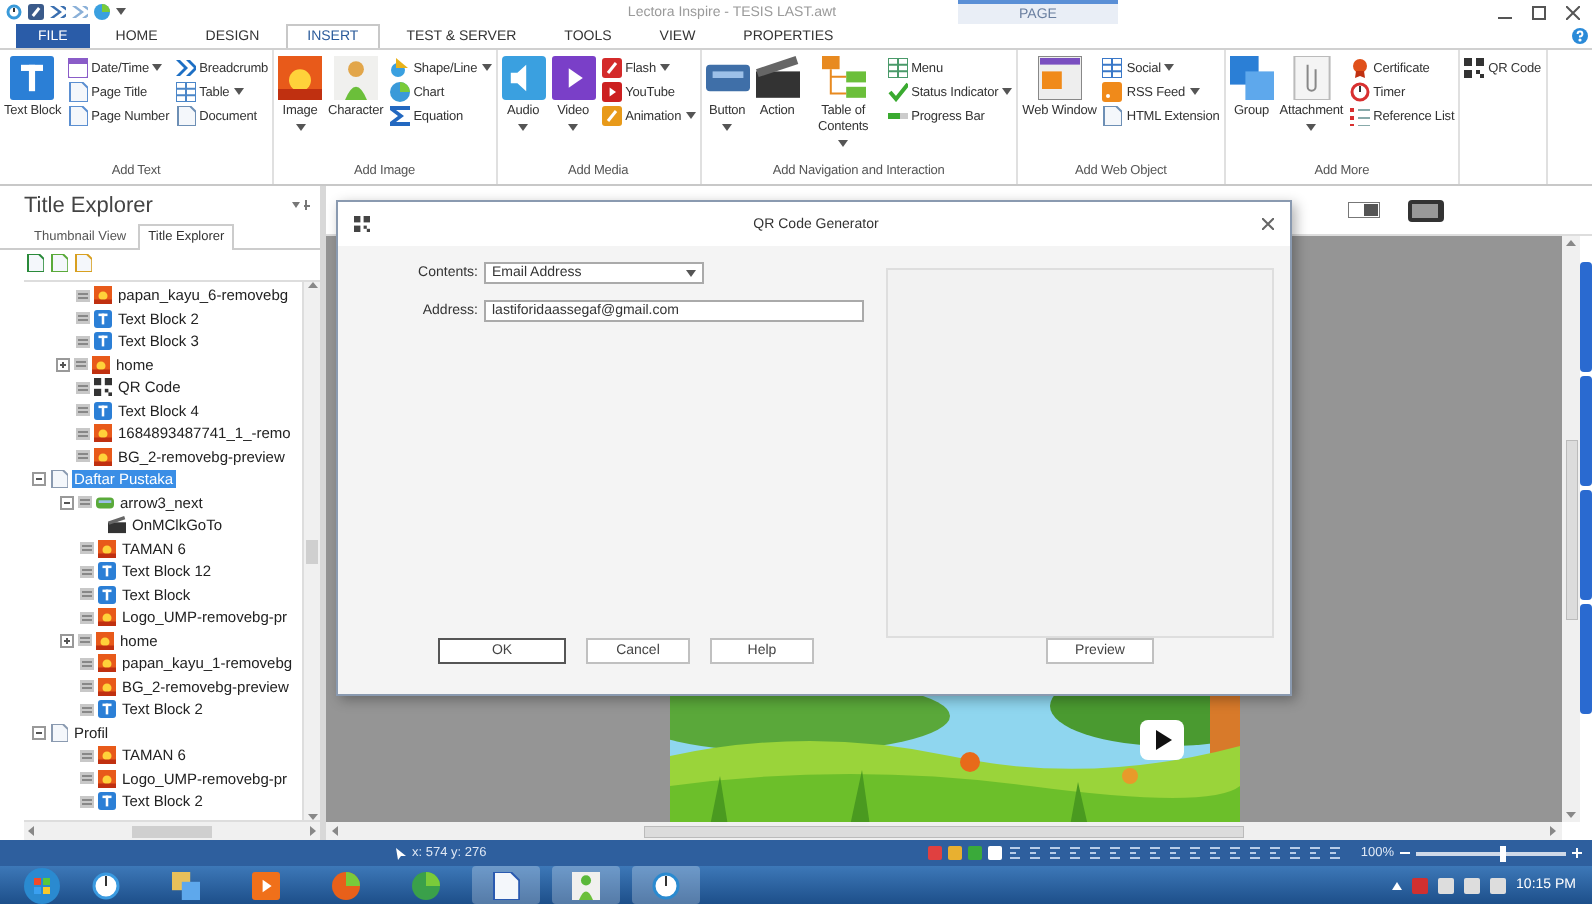  I want to click on media-player-icon, so click(266, 885).